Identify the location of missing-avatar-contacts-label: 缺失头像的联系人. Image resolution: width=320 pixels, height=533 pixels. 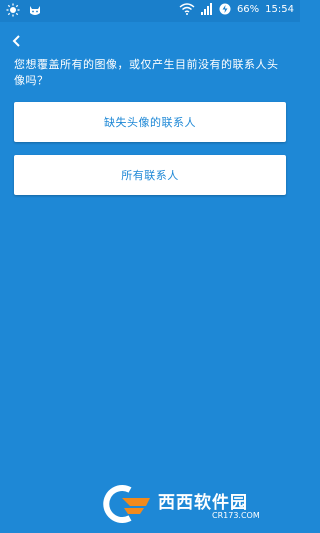
(150, 122).